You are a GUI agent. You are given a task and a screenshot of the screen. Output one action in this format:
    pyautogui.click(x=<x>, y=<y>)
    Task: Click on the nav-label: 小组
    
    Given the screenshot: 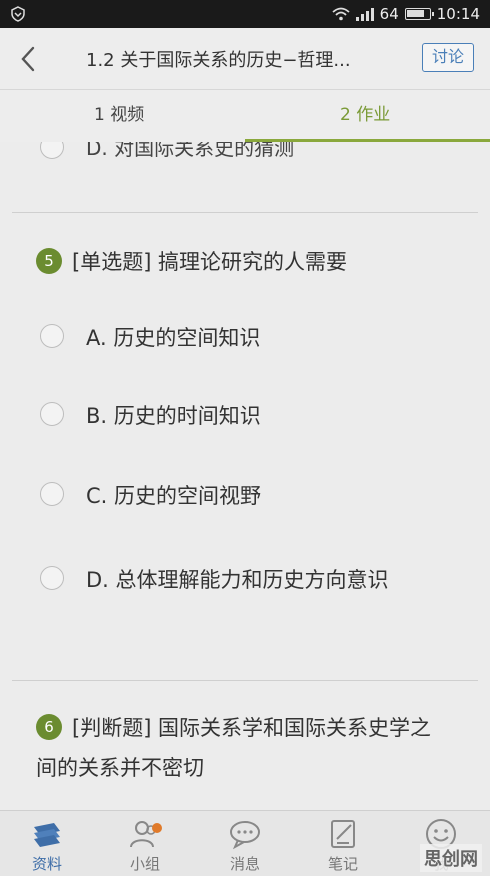 What is the action you would take?
    pyautogui.click(x=144, y=864)
    